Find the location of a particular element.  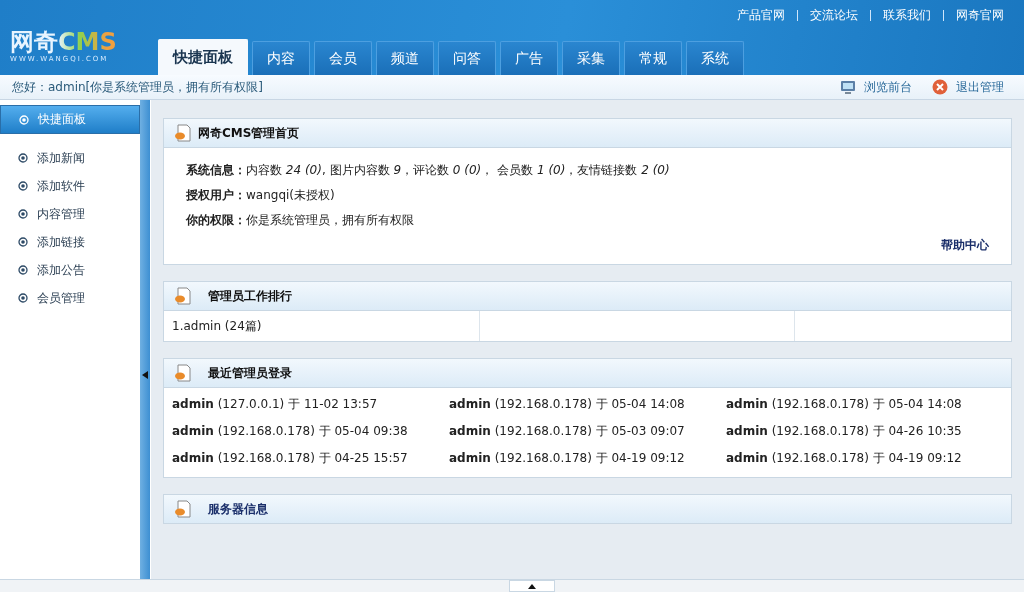

nav-tab: 会员 is located at coordinates (343, 58).